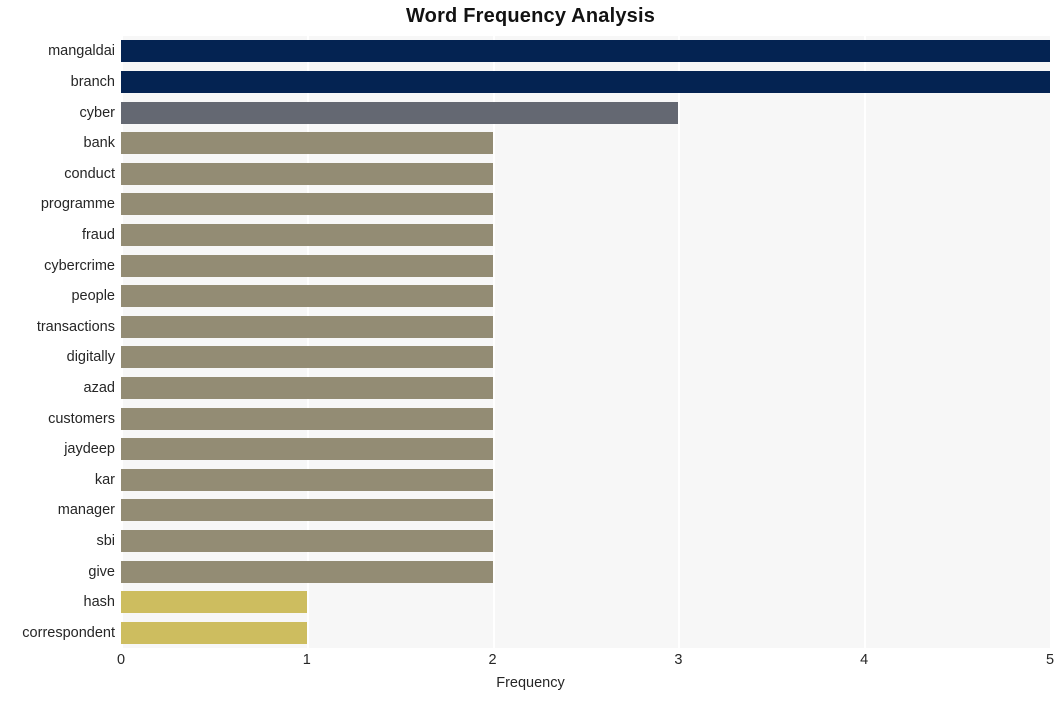 The width and height of the screenshot is (1061, 701). Describe the element at coordinates (530, 683) in the screenshot. I see `x-axis-label: Frequency` at that location.